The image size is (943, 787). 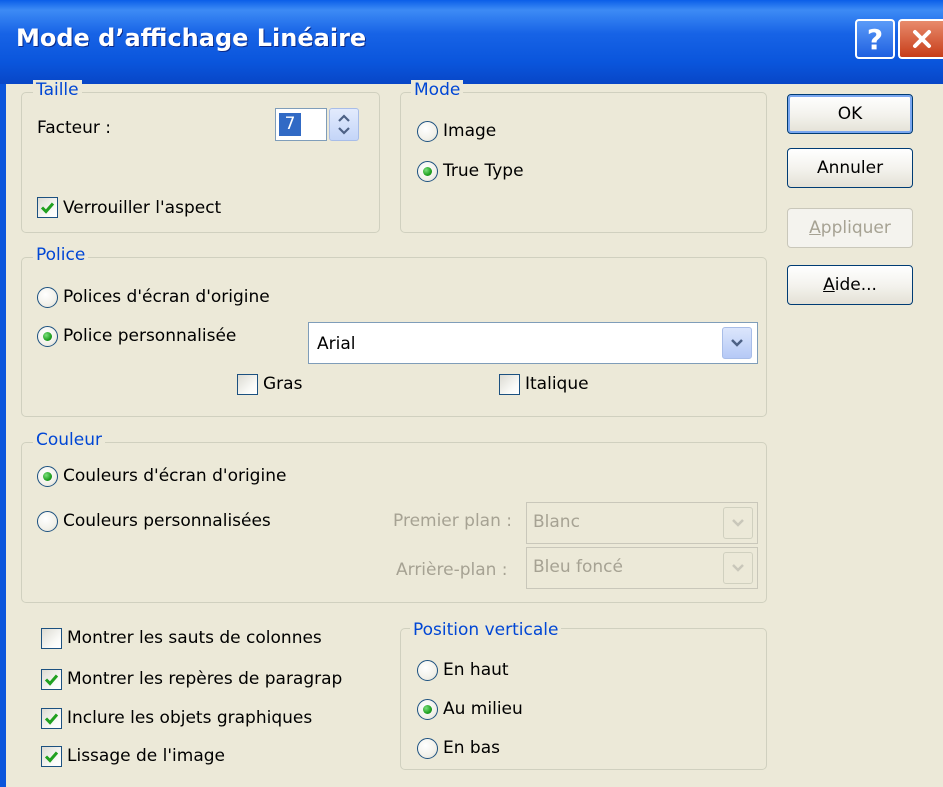 I want to click on ok-button: OK, so click(x=850, y=114).